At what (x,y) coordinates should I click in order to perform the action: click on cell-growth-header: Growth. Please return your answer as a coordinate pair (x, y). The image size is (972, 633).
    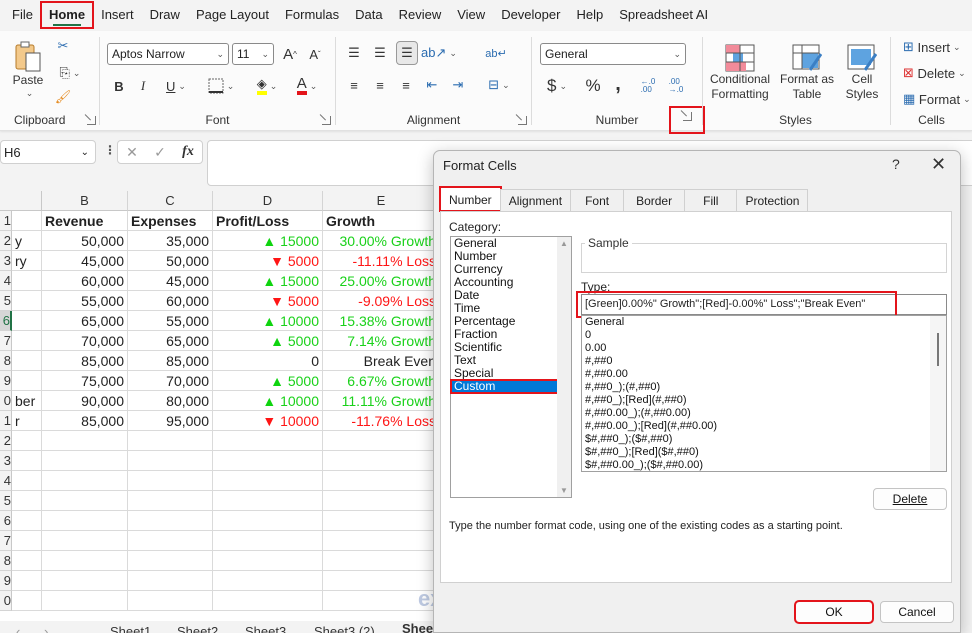
    Looking at the image, I should click on (381, 221).